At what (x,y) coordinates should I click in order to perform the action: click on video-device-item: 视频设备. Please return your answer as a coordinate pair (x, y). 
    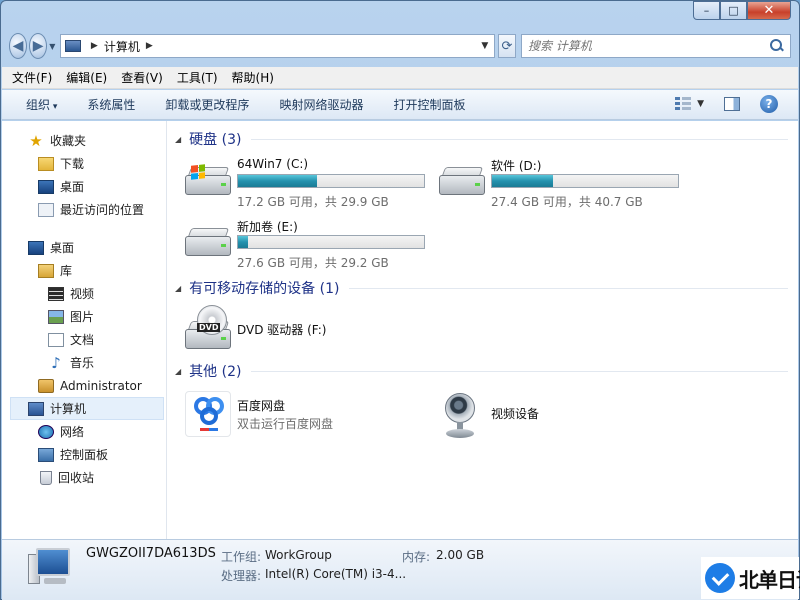
    Looking at the image, I should click on (529, 416).